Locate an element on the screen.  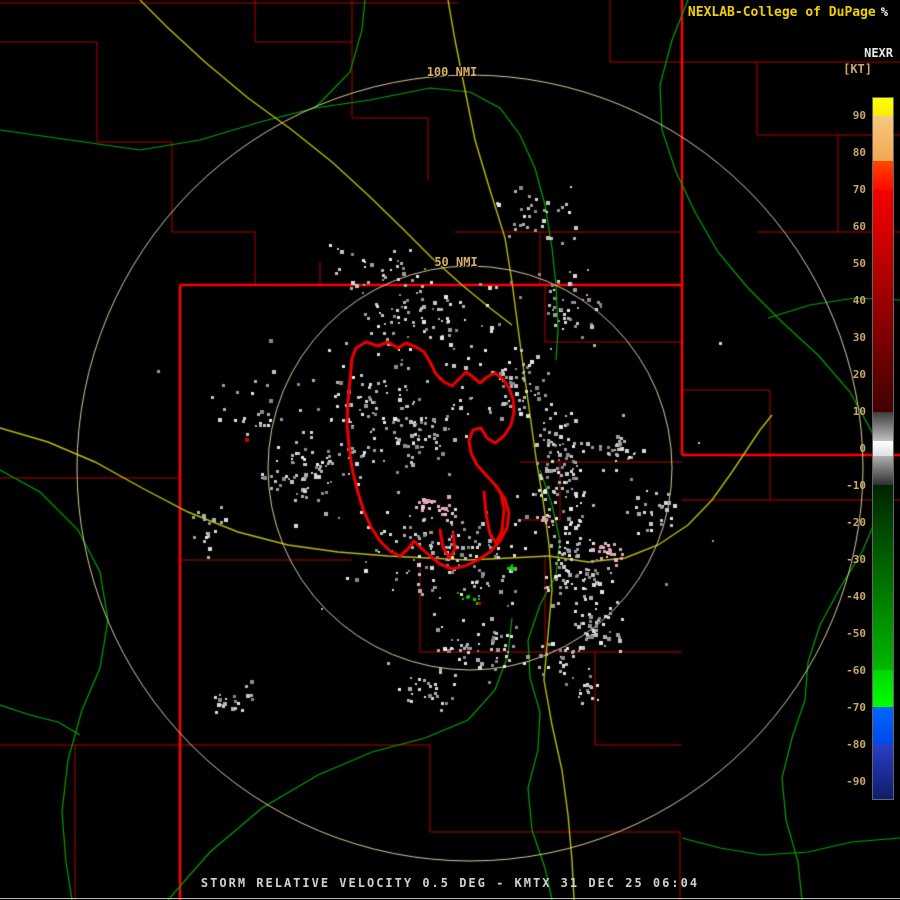
colorbar-tick-label: -40 is located at coordinates (856, 596).